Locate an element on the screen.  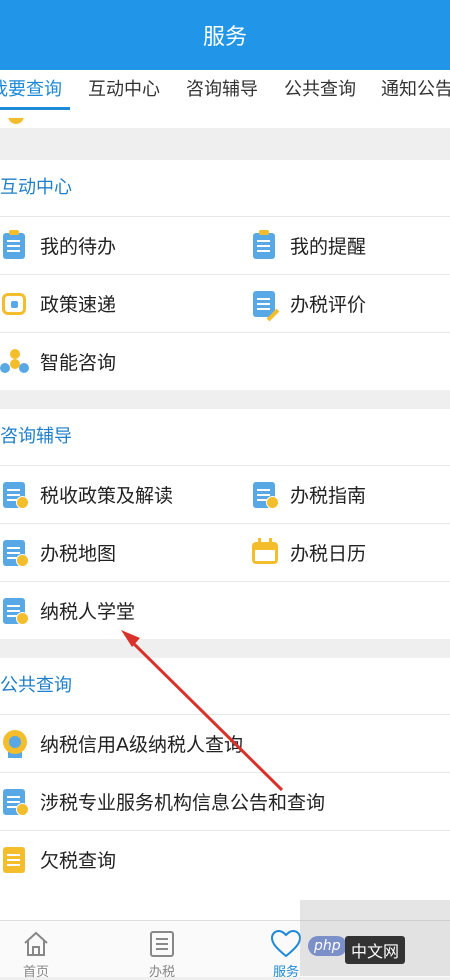
calendar-icon is located at coordinates (265, 552).